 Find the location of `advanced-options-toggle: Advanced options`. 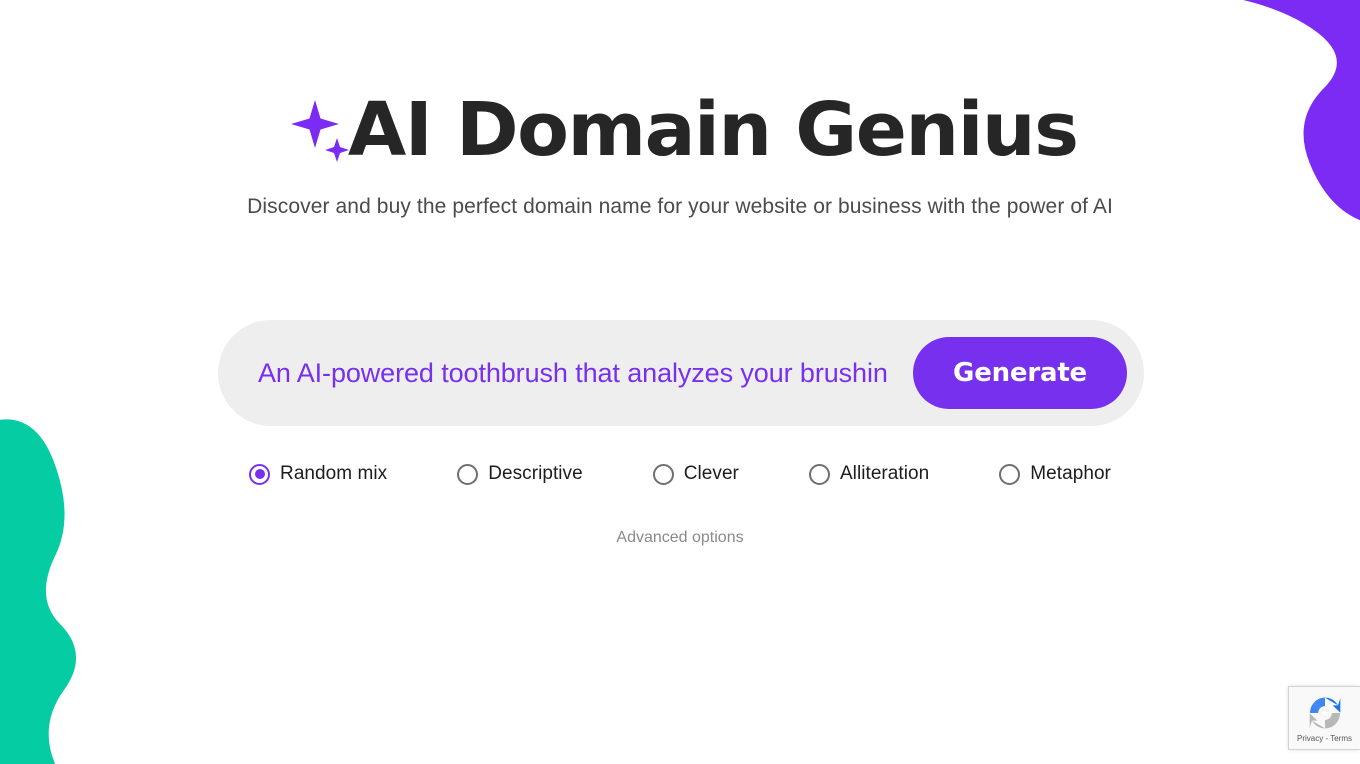

advanced-options-toggle: Advanced options is located at coordinates (680, 538).